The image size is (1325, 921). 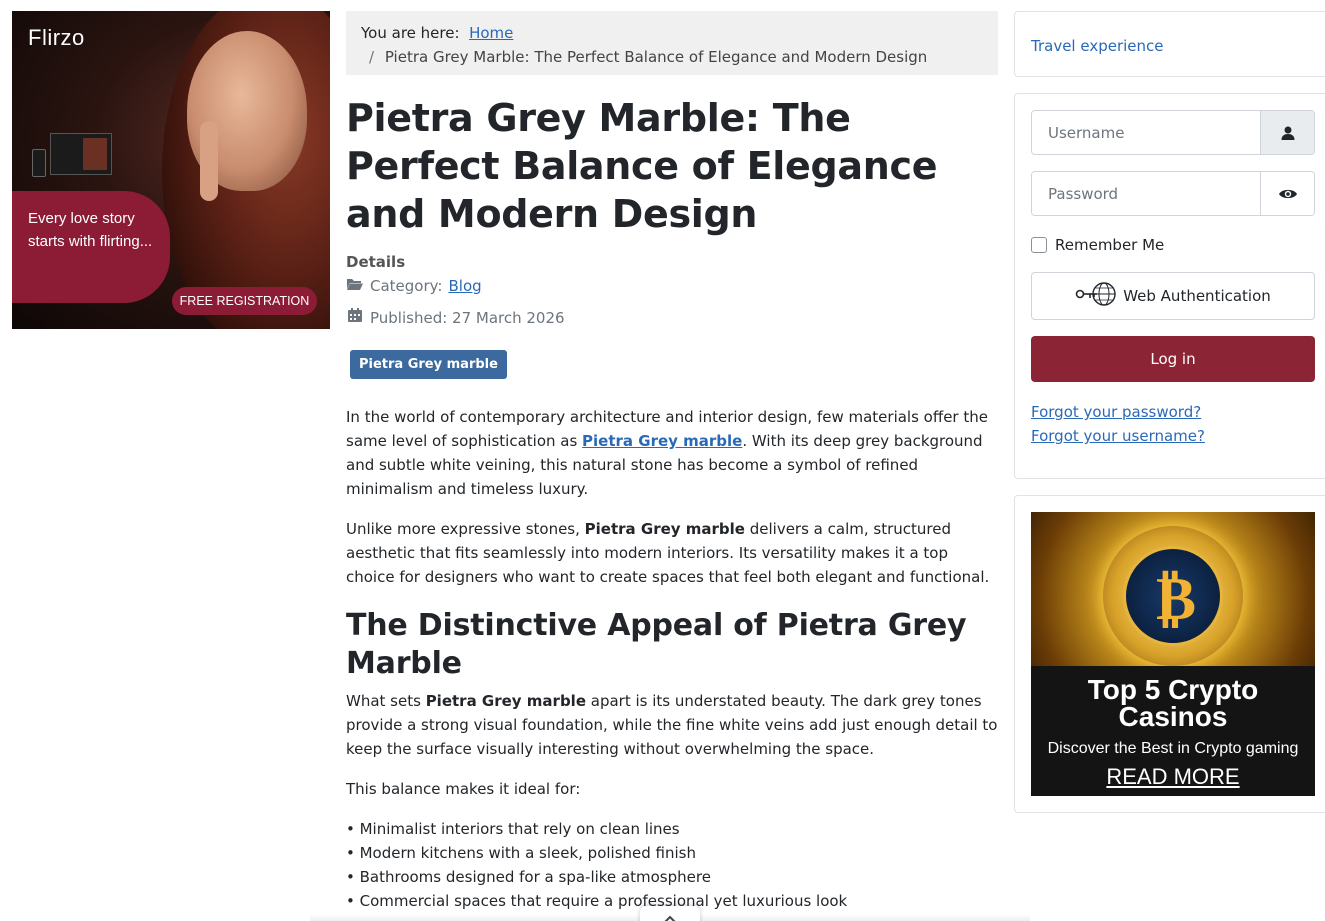 I want to click on remember-me-label: Remember Me, so click(x=1110, y=245).